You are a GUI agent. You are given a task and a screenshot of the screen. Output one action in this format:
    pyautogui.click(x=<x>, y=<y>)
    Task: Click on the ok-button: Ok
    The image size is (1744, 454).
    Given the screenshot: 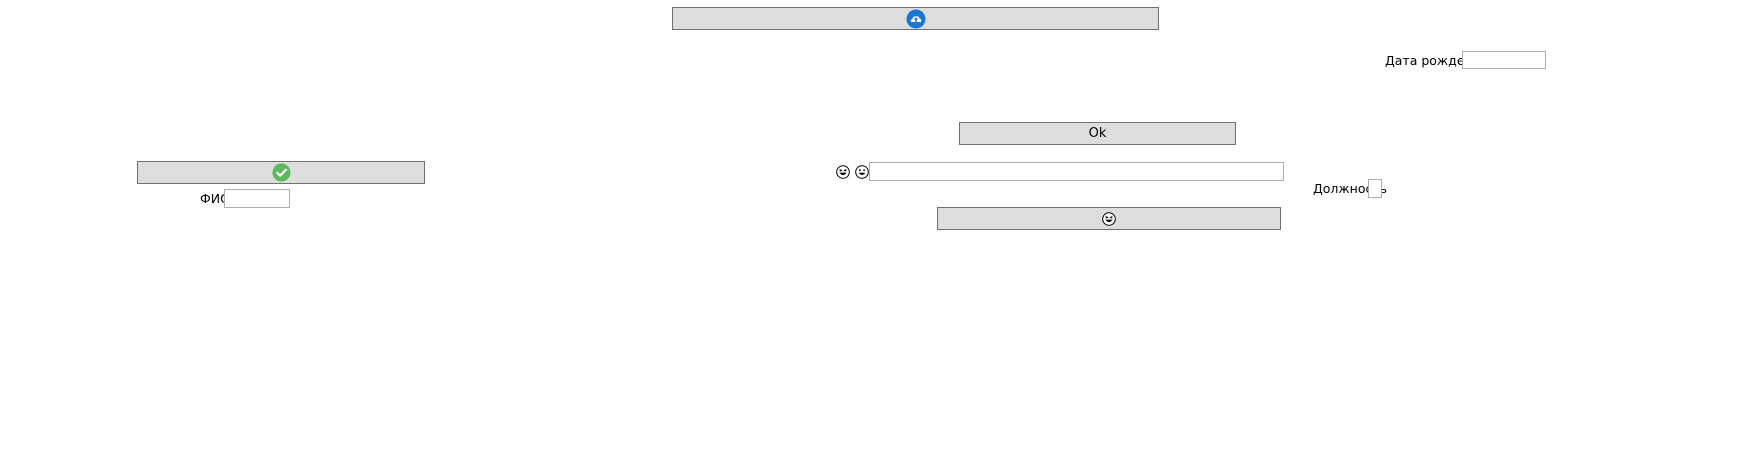 What is the action you would take?
    pyautogui.click(x=1097, y=133)
    